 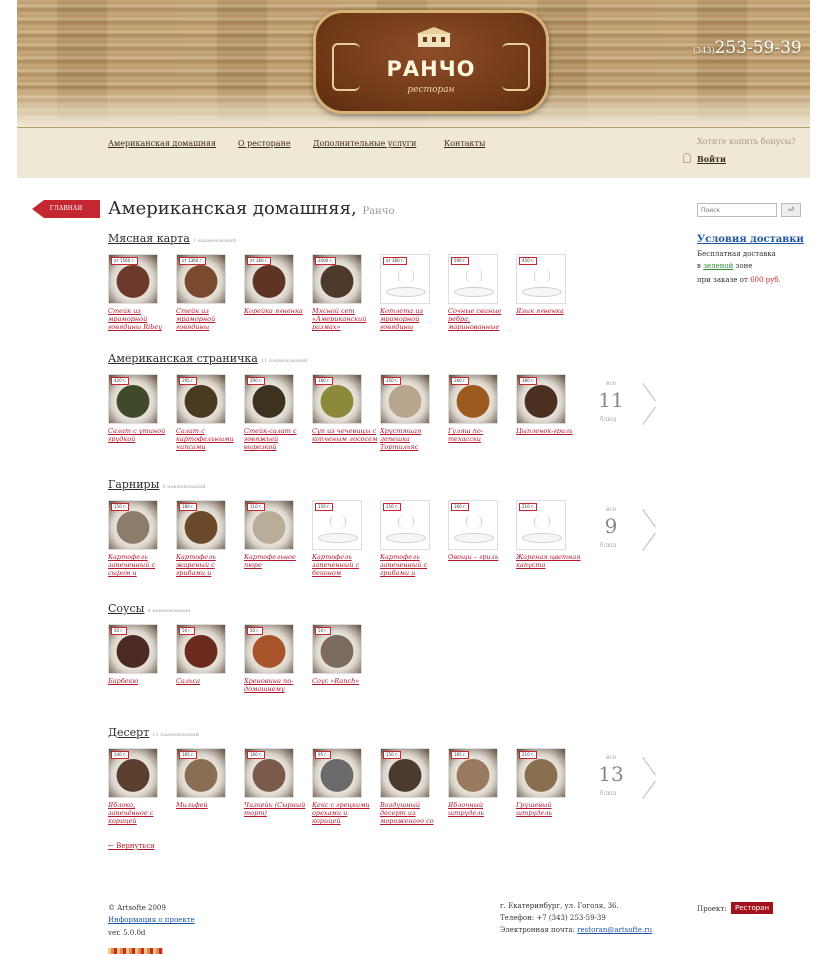 I want to click on logo: РАНЧО ресторан, so click(x=431, y=62).